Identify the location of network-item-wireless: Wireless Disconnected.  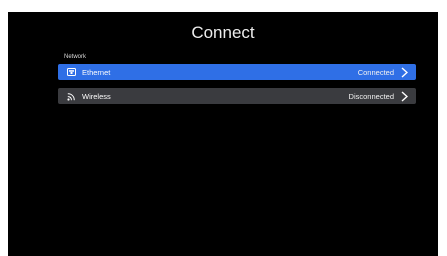
(237, 96).